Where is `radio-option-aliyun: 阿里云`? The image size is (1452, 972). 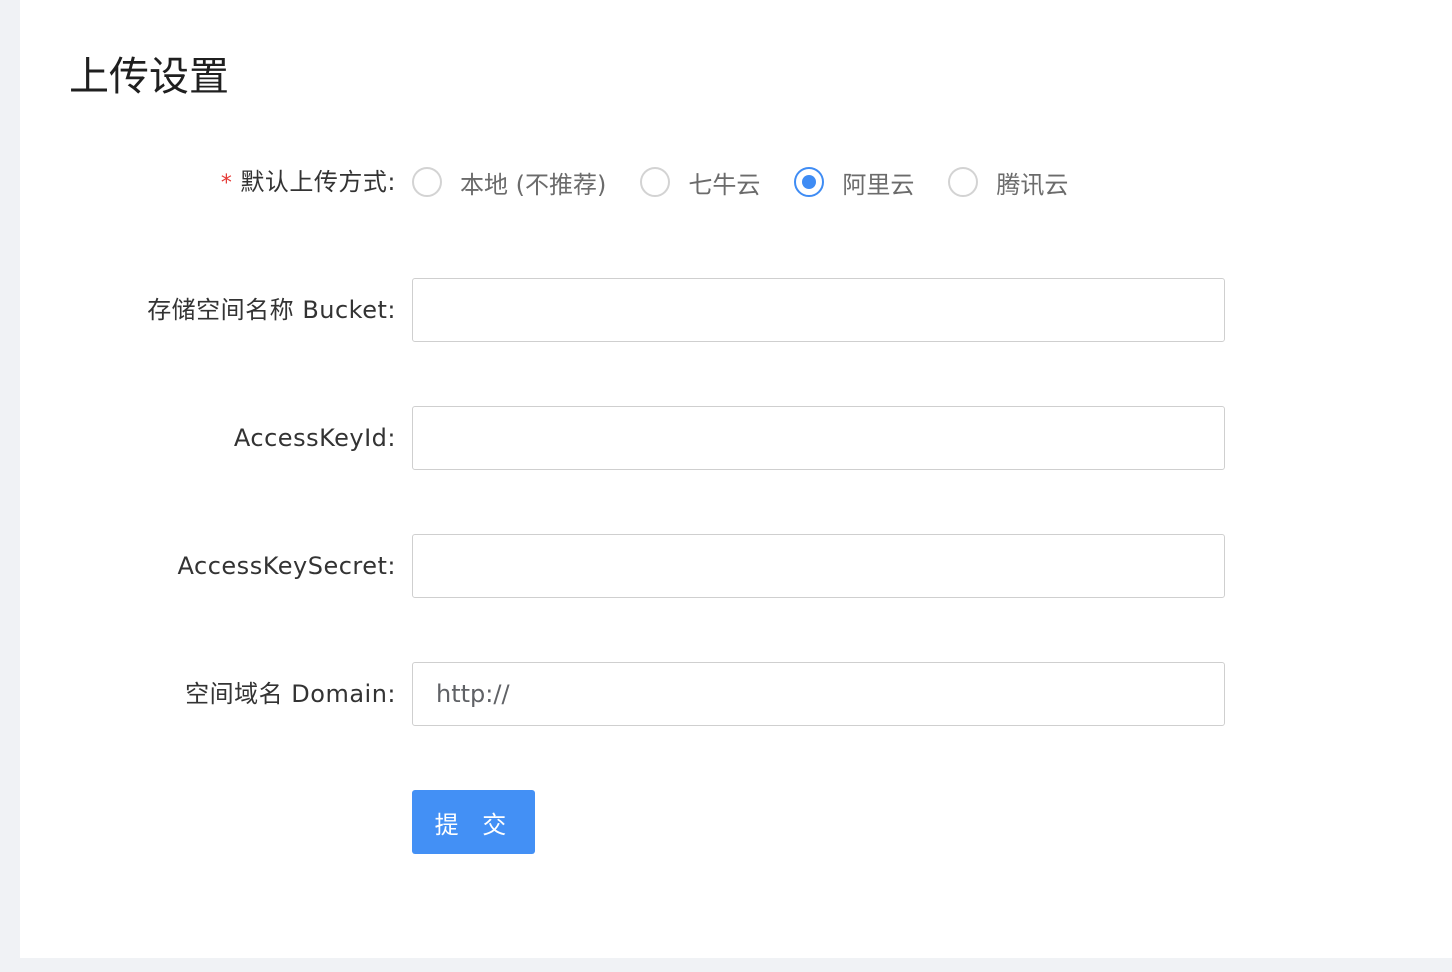 radio-option-aliyun: 阿里云 is located at coordinates (854, 182).